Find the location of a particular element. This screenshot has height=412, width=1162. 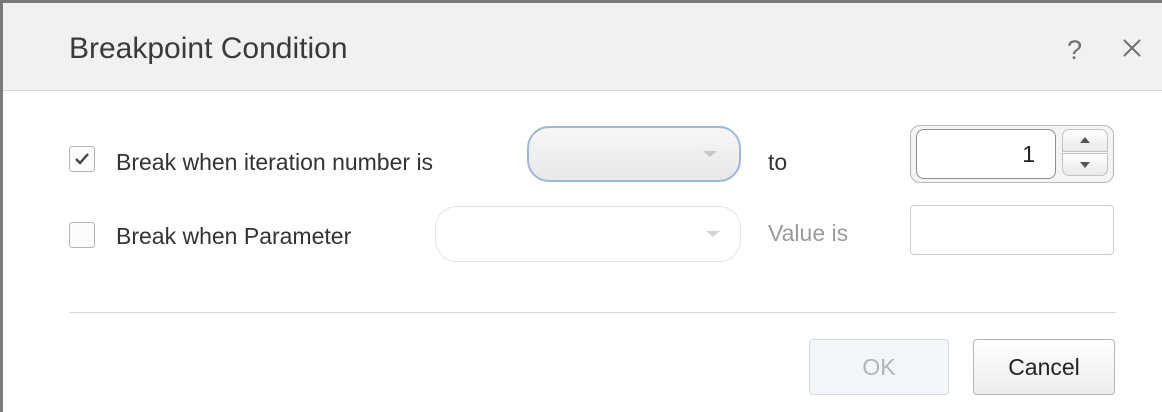

to-label: to is located at coordinates (778, 162).